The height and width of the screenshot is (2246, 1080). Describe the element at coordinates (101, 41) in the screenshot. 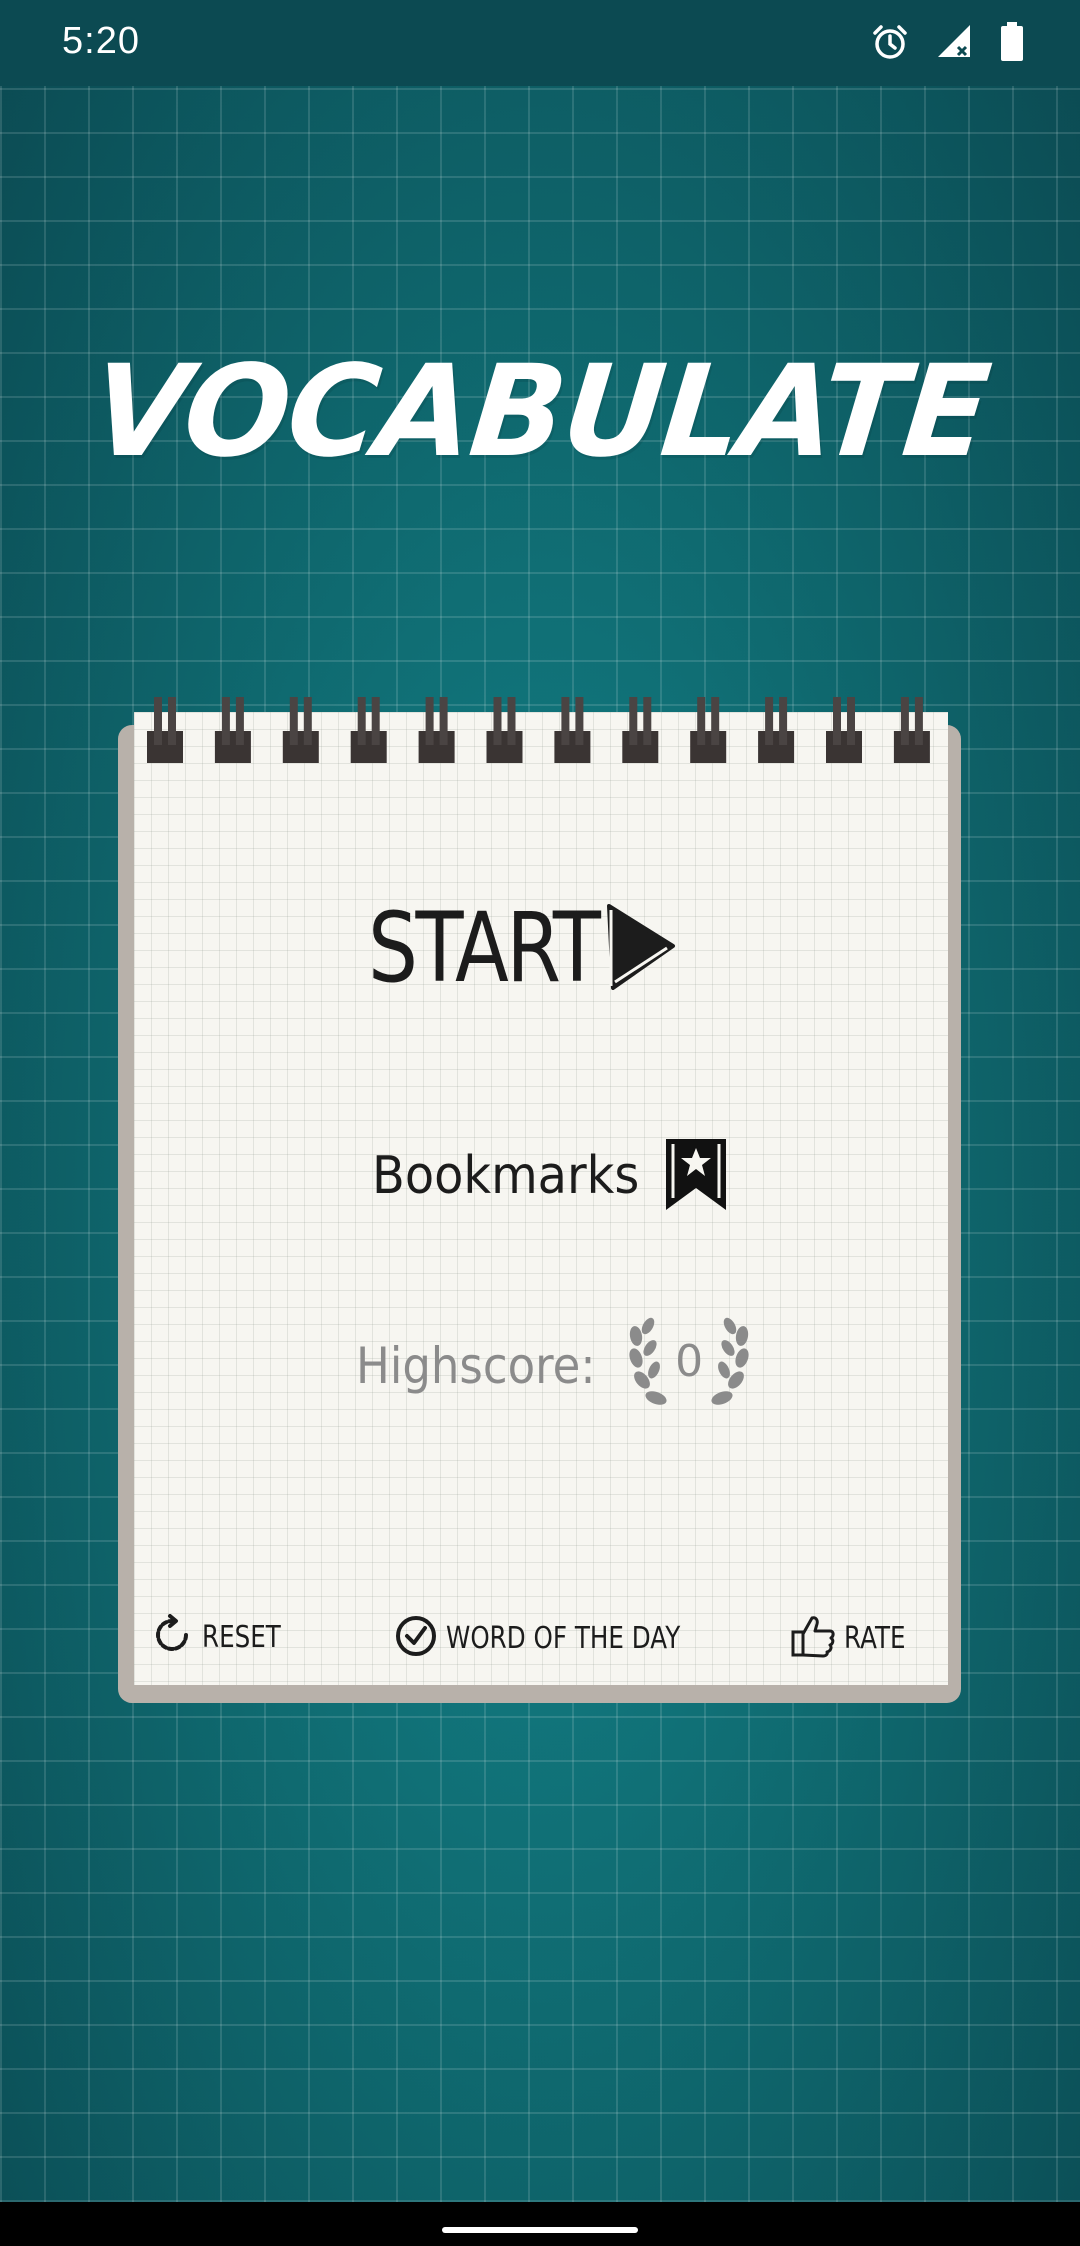

I see `status-time: 5:20` at that location.